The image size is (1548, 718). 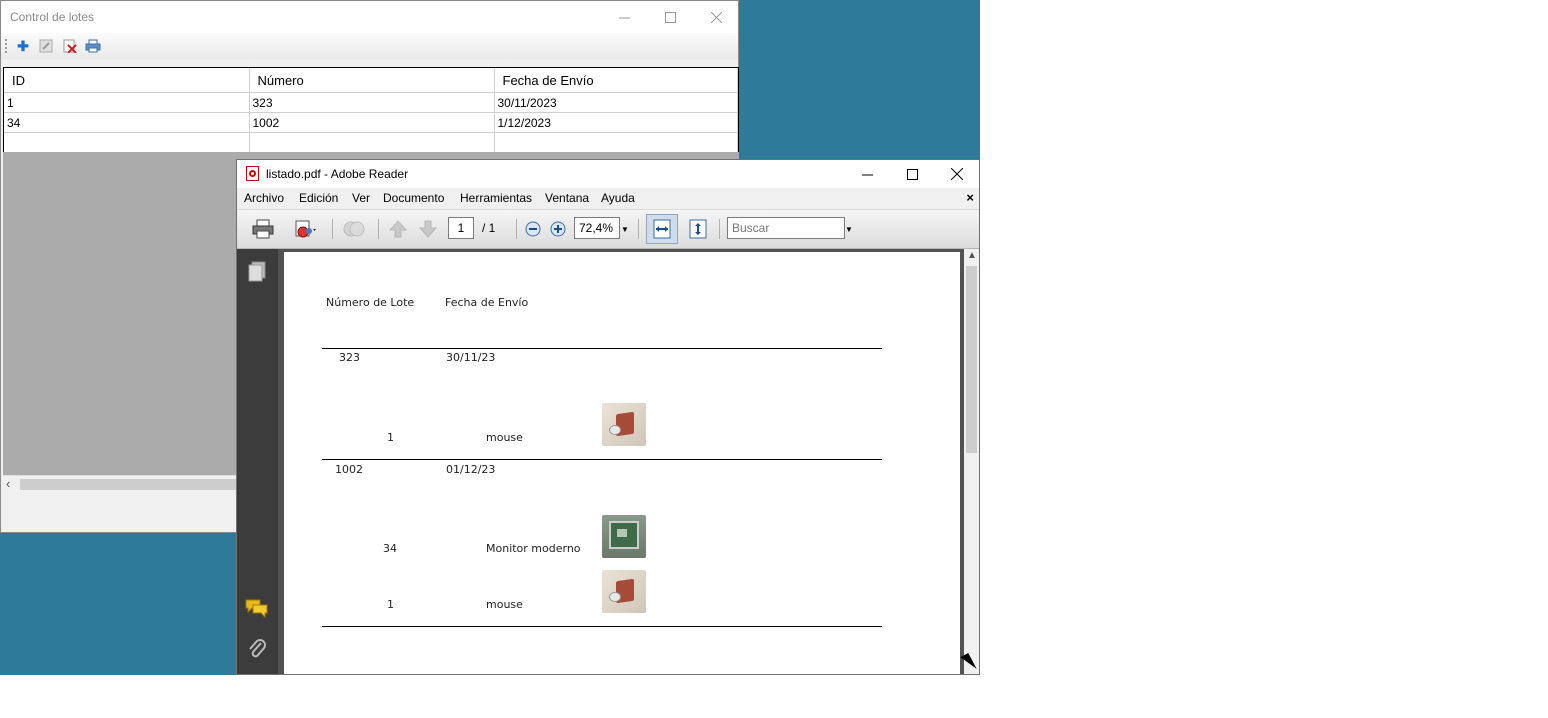 What do you see at coordinates (413, 198) in the screenshot?
I see `menu-documento: Documento` at bounding box center [413, 198].